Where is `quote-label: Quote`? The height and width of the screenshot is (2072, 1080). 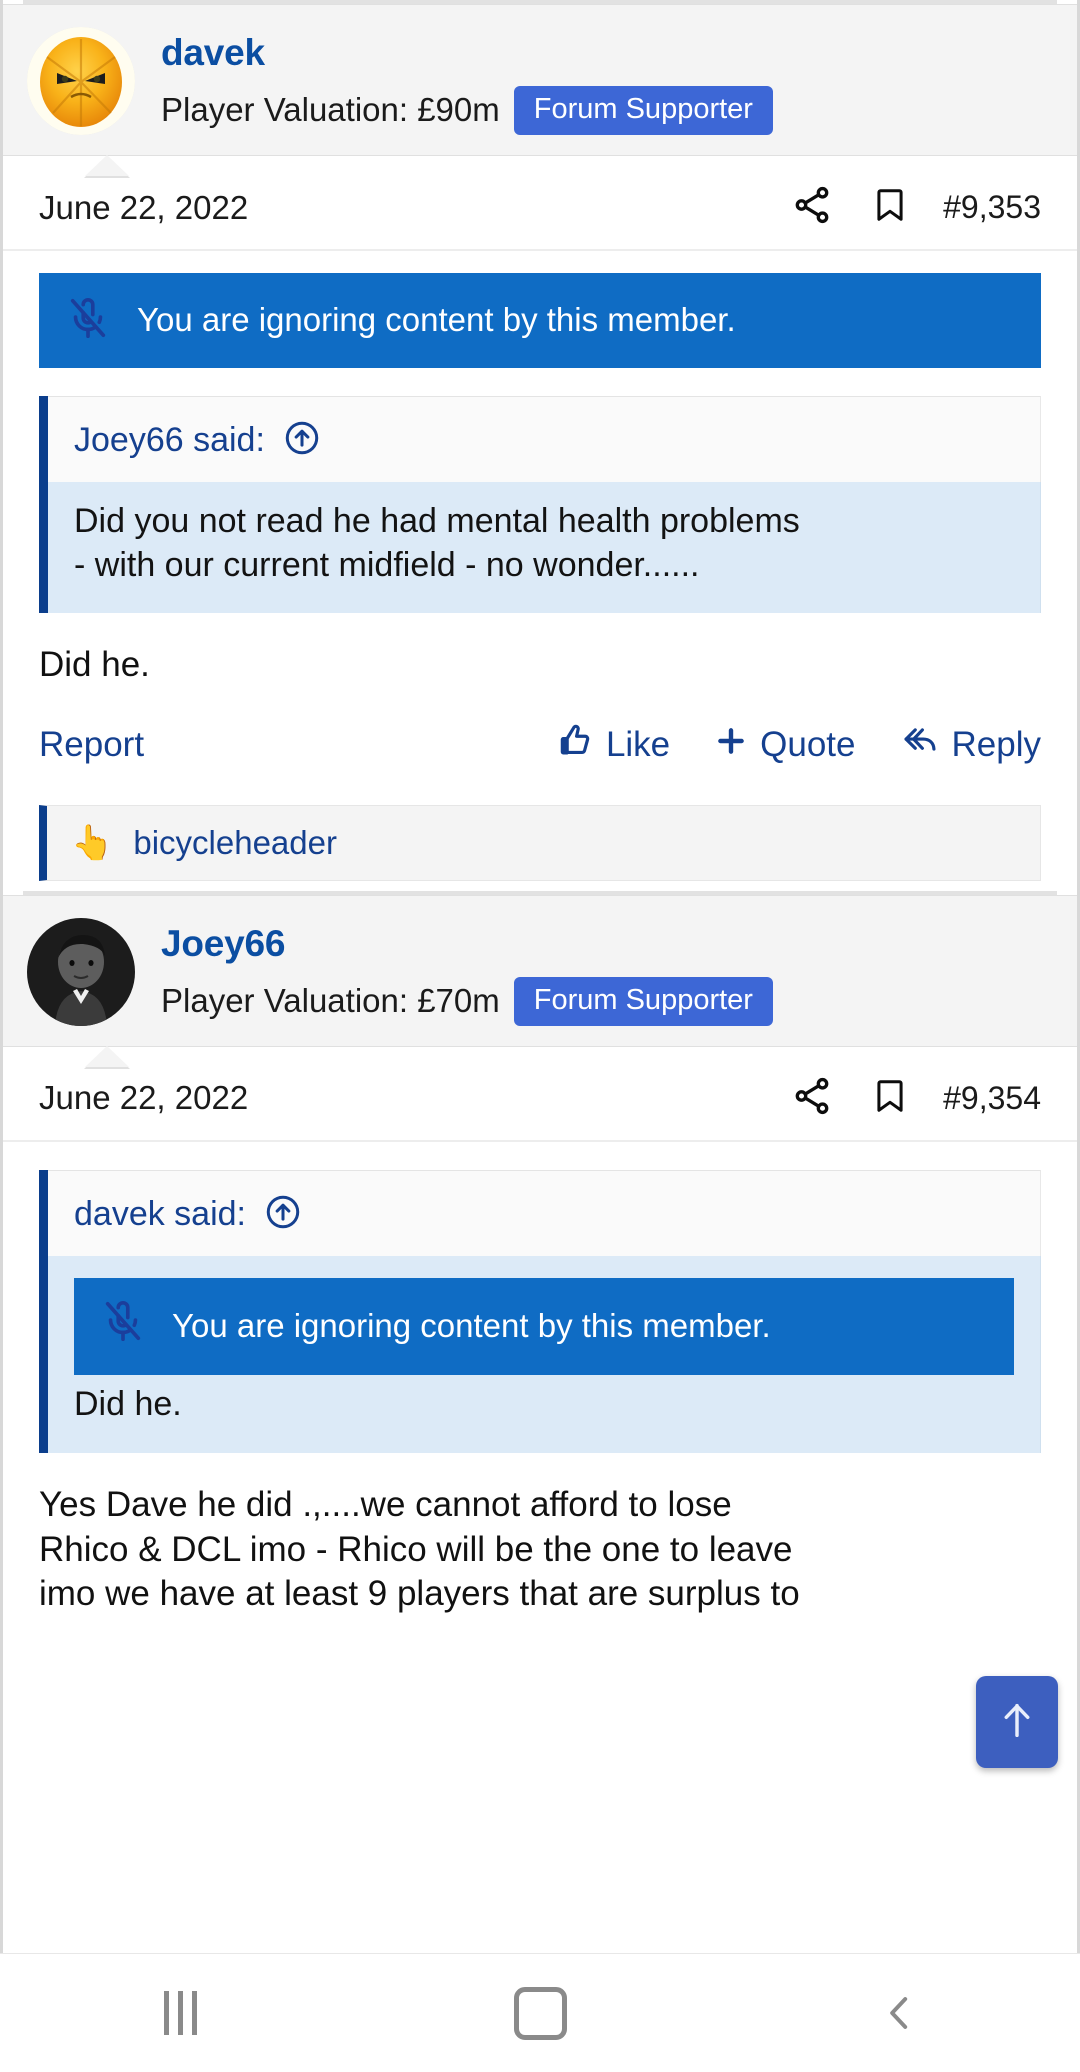
quote-label: Quote is located at coordinates (808, 745).